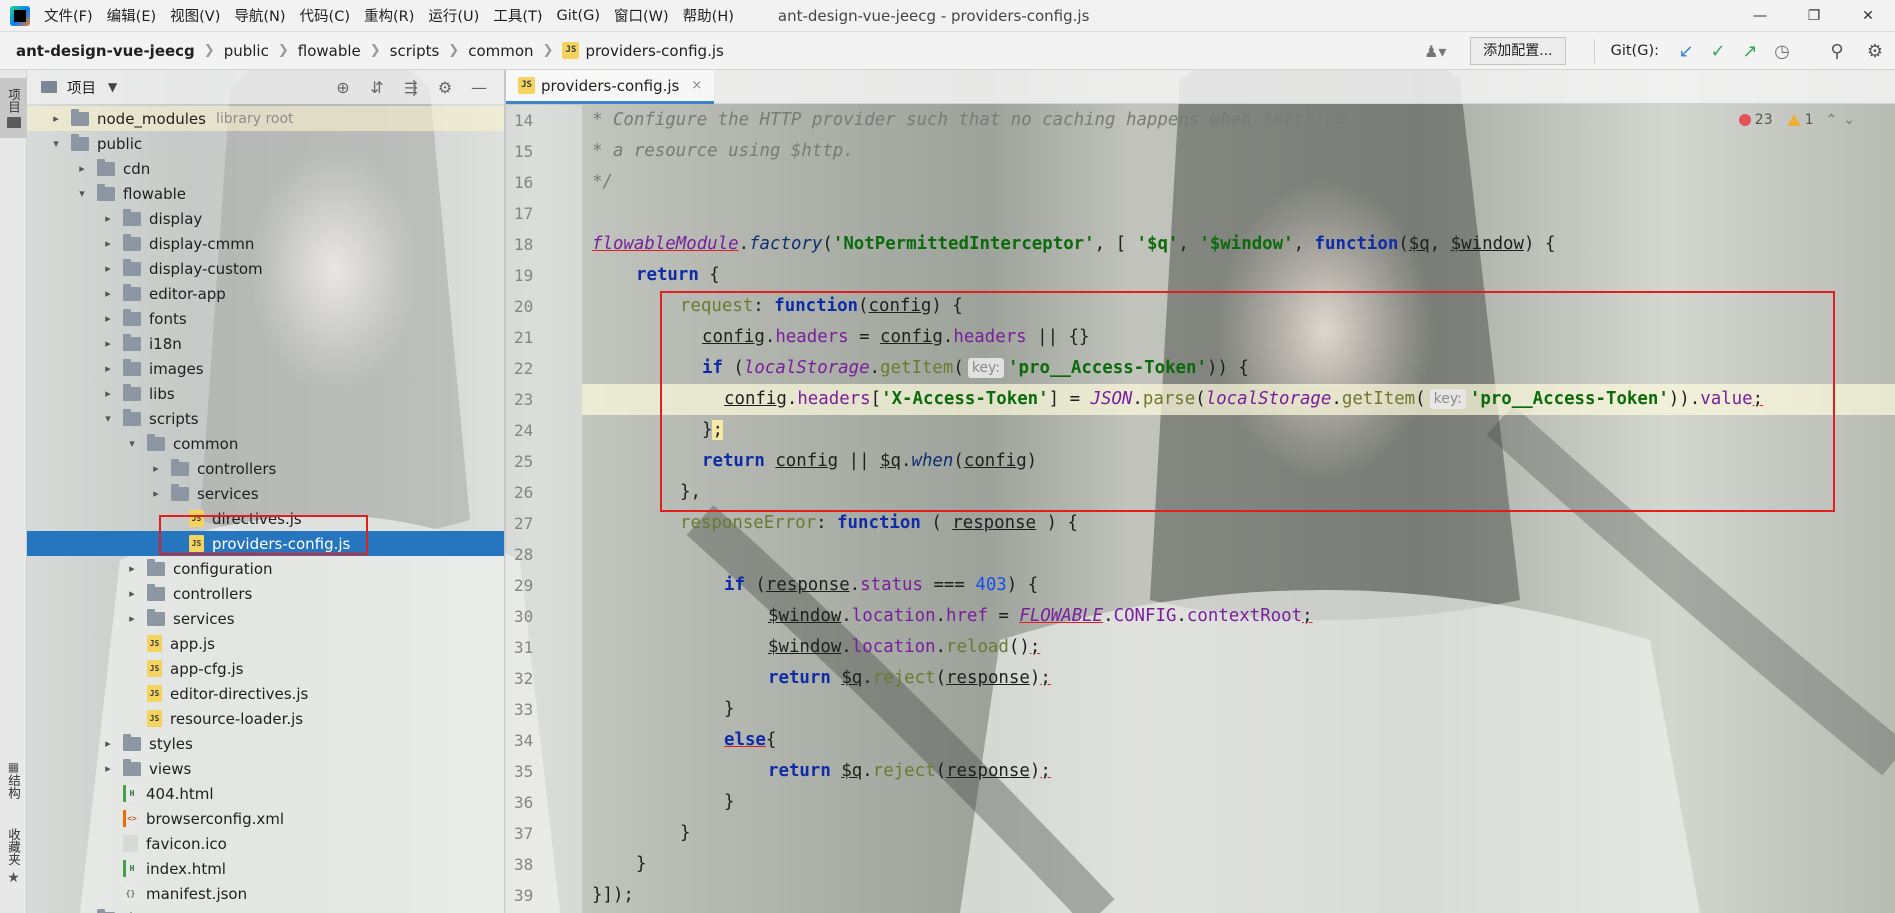  What do you see at coordinates (131, 15) in the screenshot?
I see `menu-edit: 编辑(E)` at bounding box center [131, 15].